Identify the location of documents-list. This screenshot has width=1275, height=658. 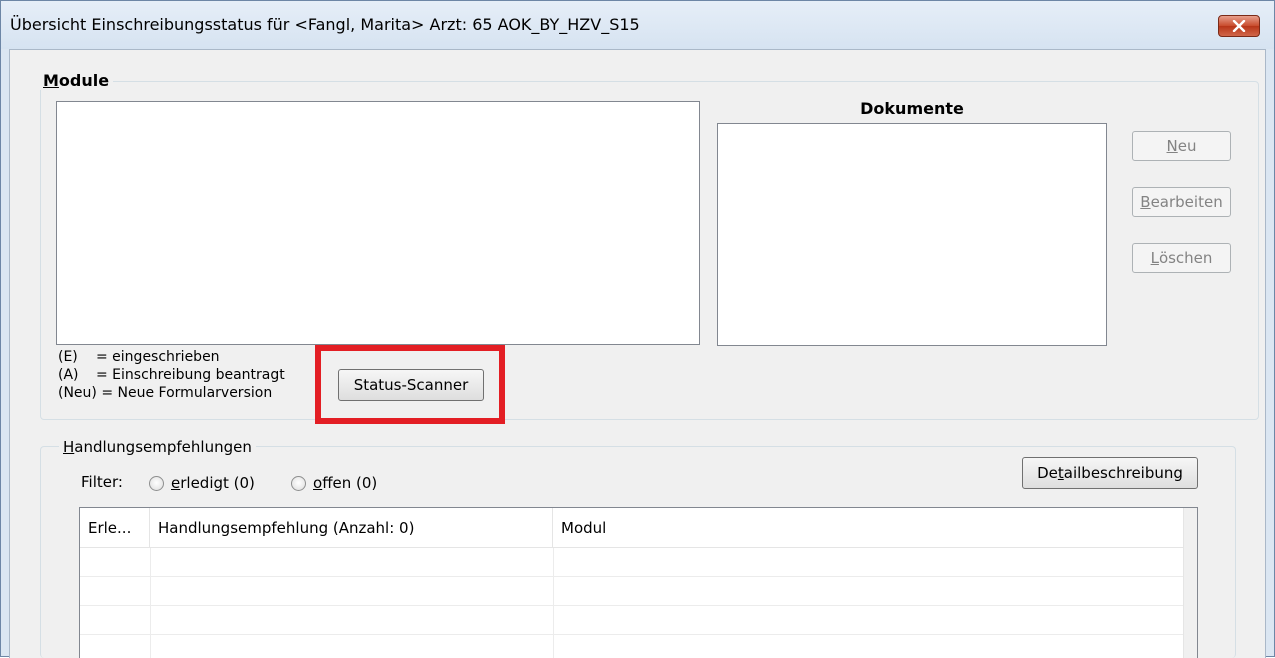
(912, 234).